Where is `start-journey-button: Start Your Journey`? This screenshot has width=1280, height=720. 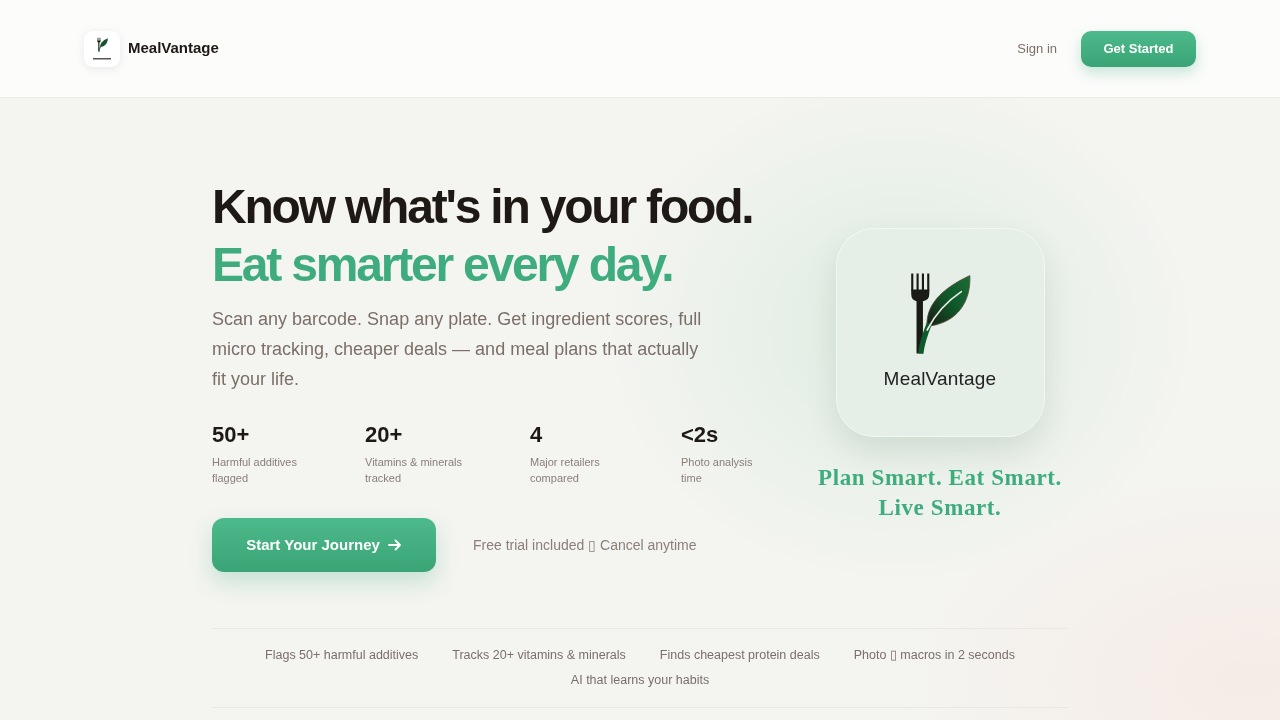
start-journey-button: Start Your Journey is located at coordinates (324, 545).